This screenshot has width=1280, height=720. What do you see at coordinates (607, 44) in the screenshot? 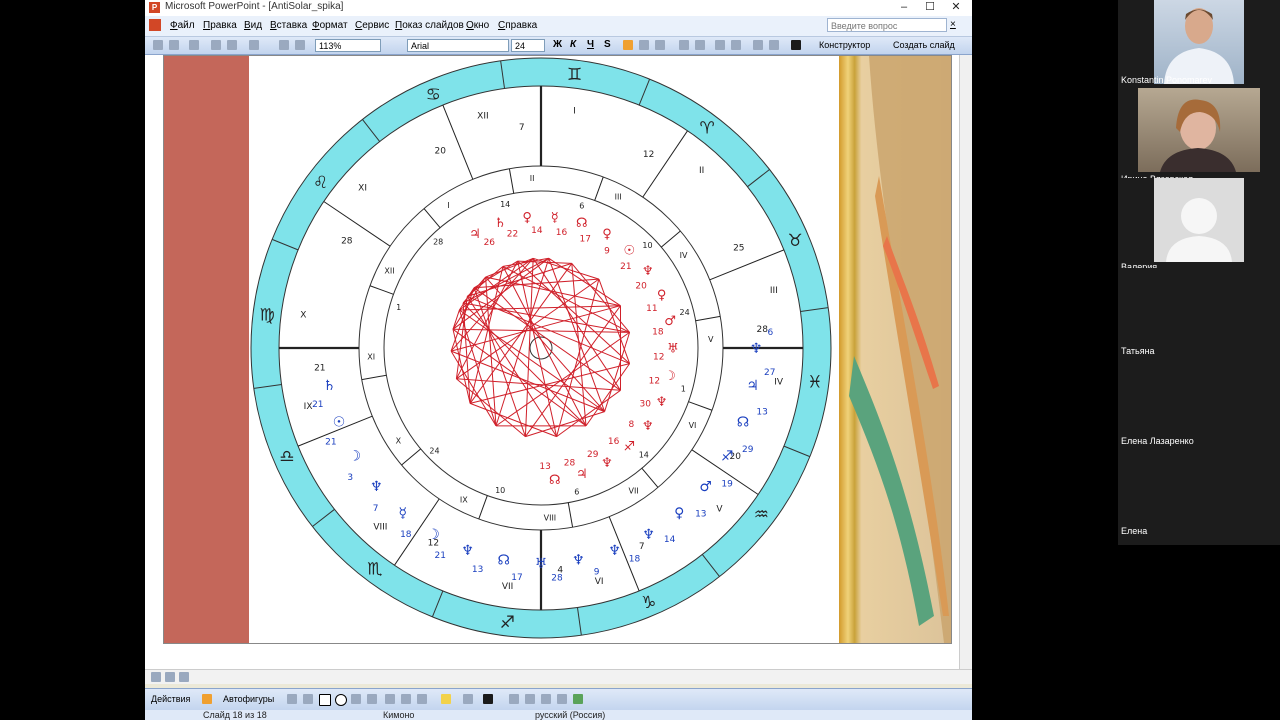
I see `shadow-button: S` at bounding box center [607, 44].